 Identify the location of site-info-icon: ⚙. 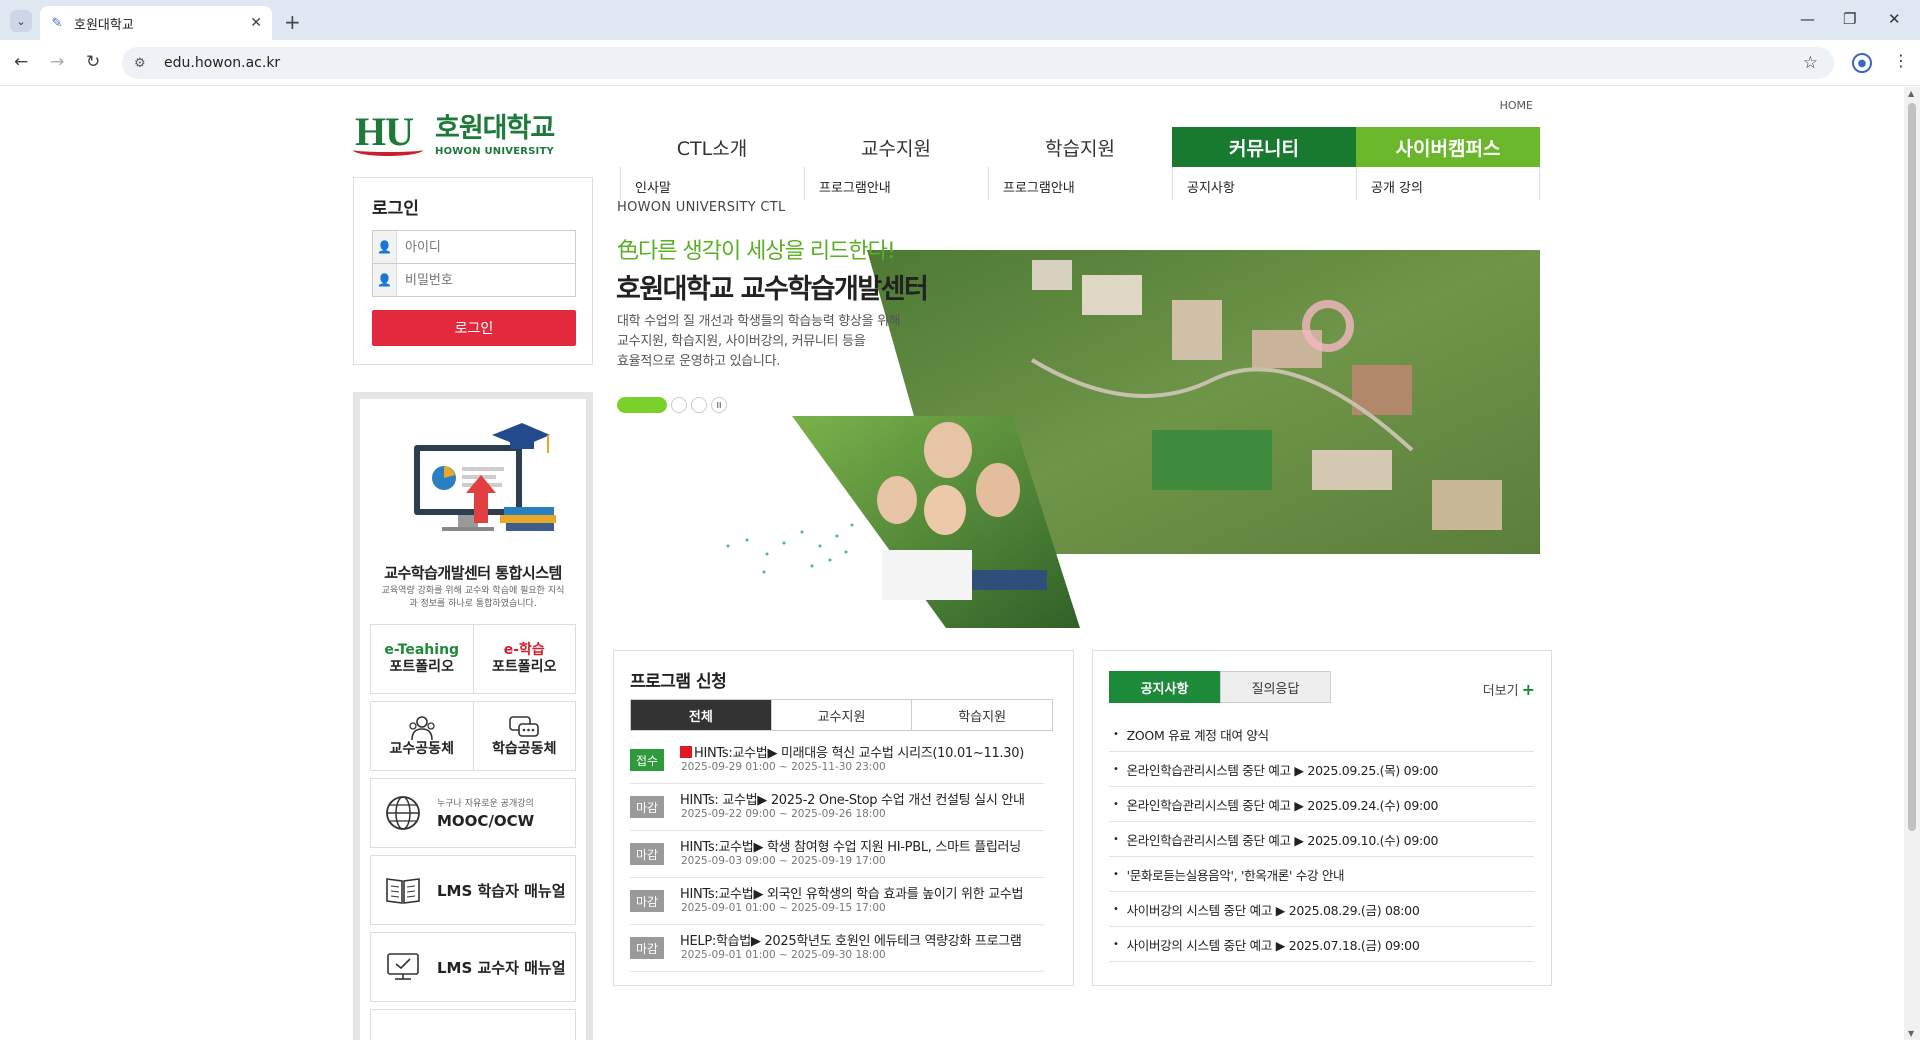
(142, 63).